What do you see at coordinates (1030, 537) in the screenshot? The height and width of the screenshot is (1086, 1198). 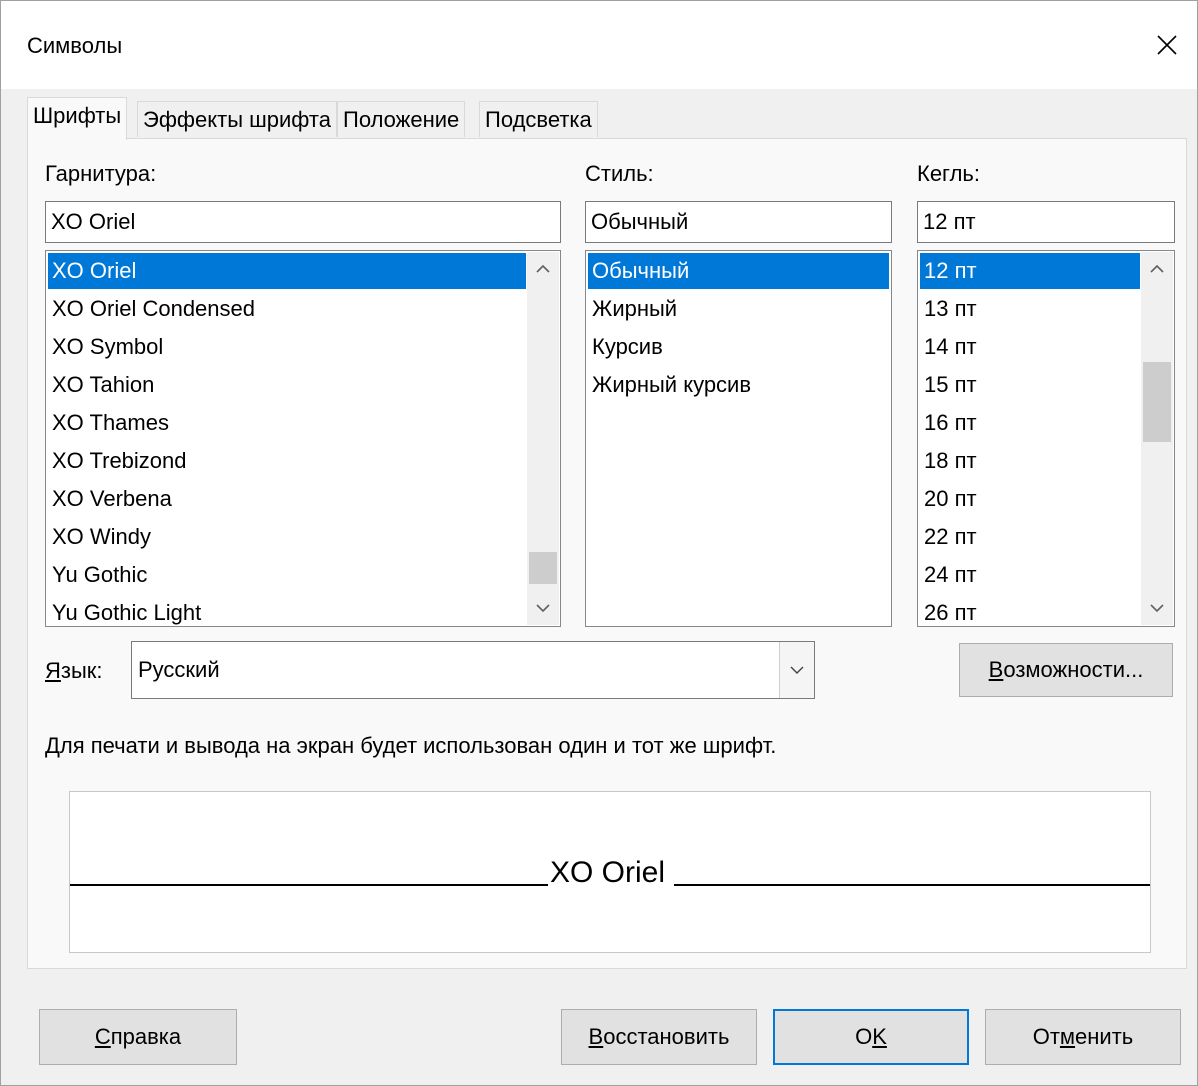 I see `list-item: 22 пт` at bounding box center [1030, 537].